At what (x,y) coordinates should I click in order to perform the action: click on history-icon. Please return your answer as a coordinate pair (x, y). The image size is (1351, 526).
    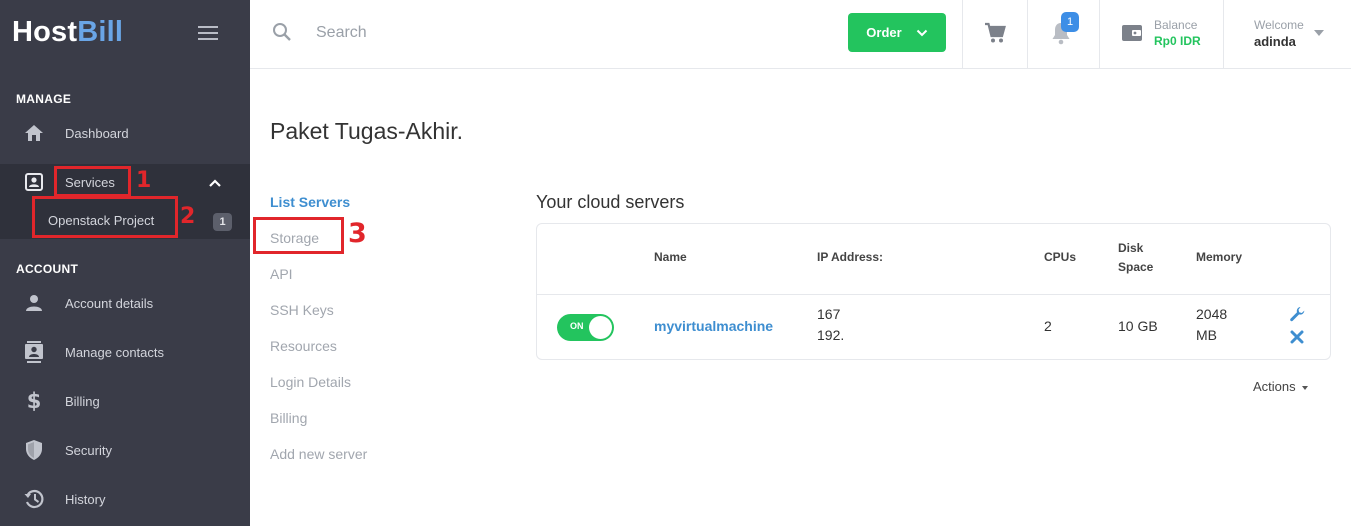
    Looking at the image, I should click on (34, 499).